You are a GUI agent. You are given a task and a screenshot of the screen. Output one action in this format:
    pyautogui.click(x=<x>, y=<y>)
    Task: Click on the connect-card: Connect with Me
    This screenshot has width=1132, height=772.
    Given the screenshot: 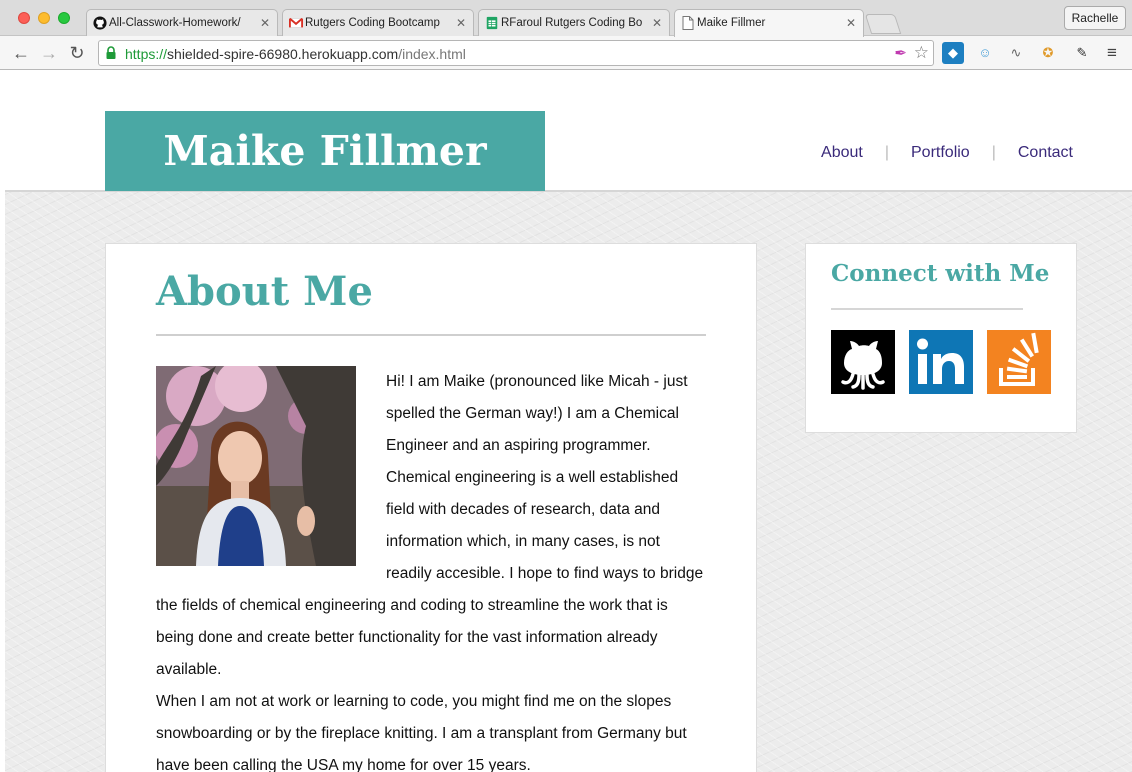 What is the action you would take?
    pyautogui.click(x=941, y=338)
    